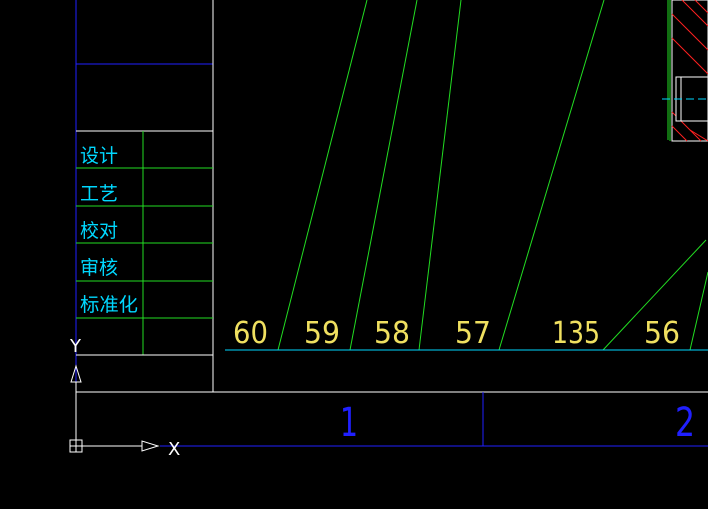  What do you see at coordinates (349, 423) in the screenshot?
I see `zone-label-1: 1` at bounding box center [349, 423].